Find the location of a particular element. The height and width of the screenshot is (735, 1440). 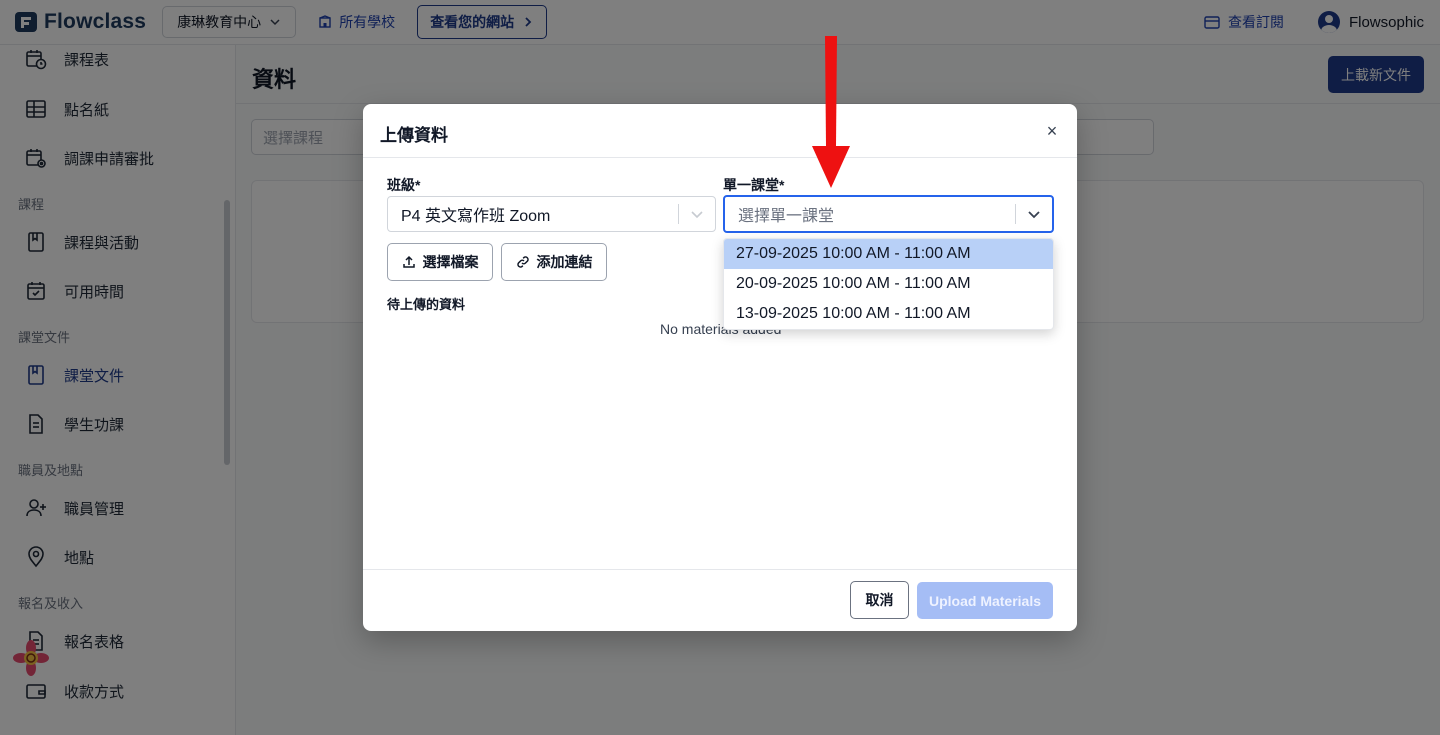

pending-materials-label: 待上傳的資料 is located at coordinates (426, 304).